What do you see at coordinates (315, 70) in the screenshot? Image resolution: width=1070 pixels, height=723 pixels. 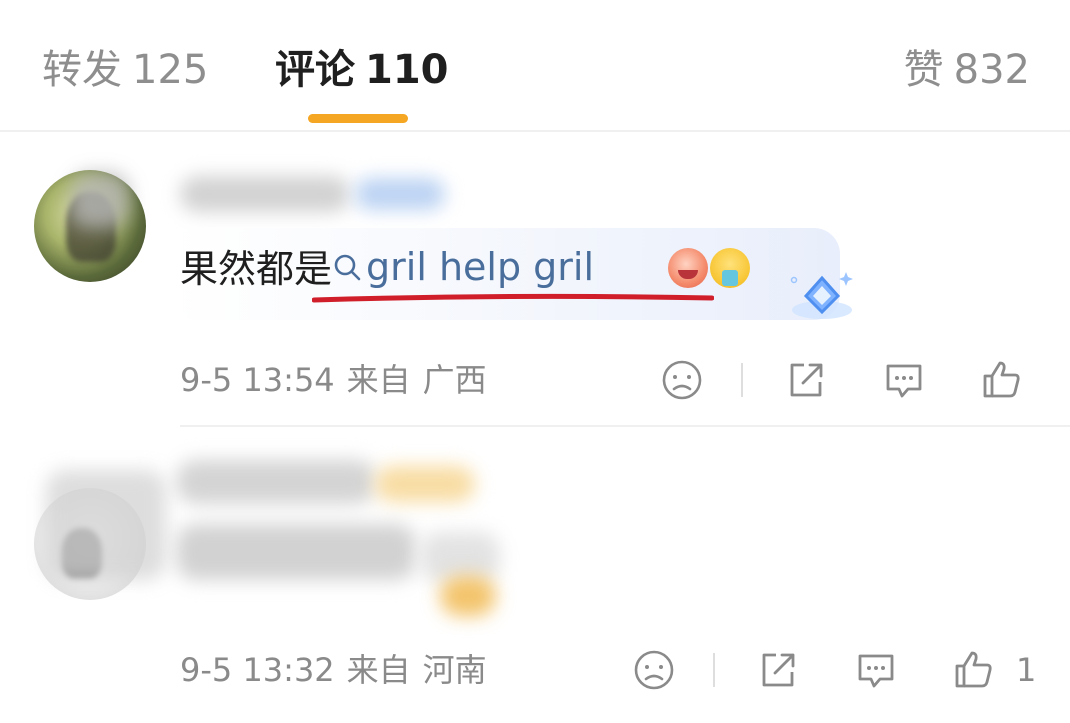 I see `tab-comment-label: 评论` at bounding box center [315, 70].